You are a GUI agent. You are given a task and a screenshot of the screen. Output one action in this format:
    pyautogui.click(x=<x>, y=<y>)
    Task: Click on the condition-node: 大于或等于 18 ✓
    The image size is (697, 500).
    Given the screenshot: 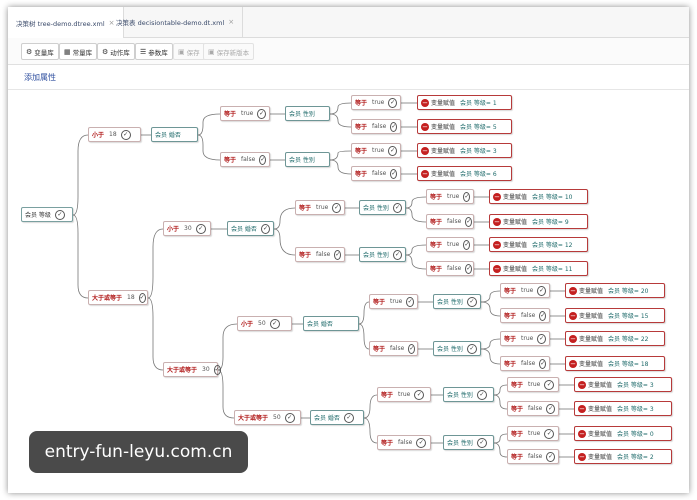 What is the action you would take?
    pyautogui.click(x=118, y=297)
    